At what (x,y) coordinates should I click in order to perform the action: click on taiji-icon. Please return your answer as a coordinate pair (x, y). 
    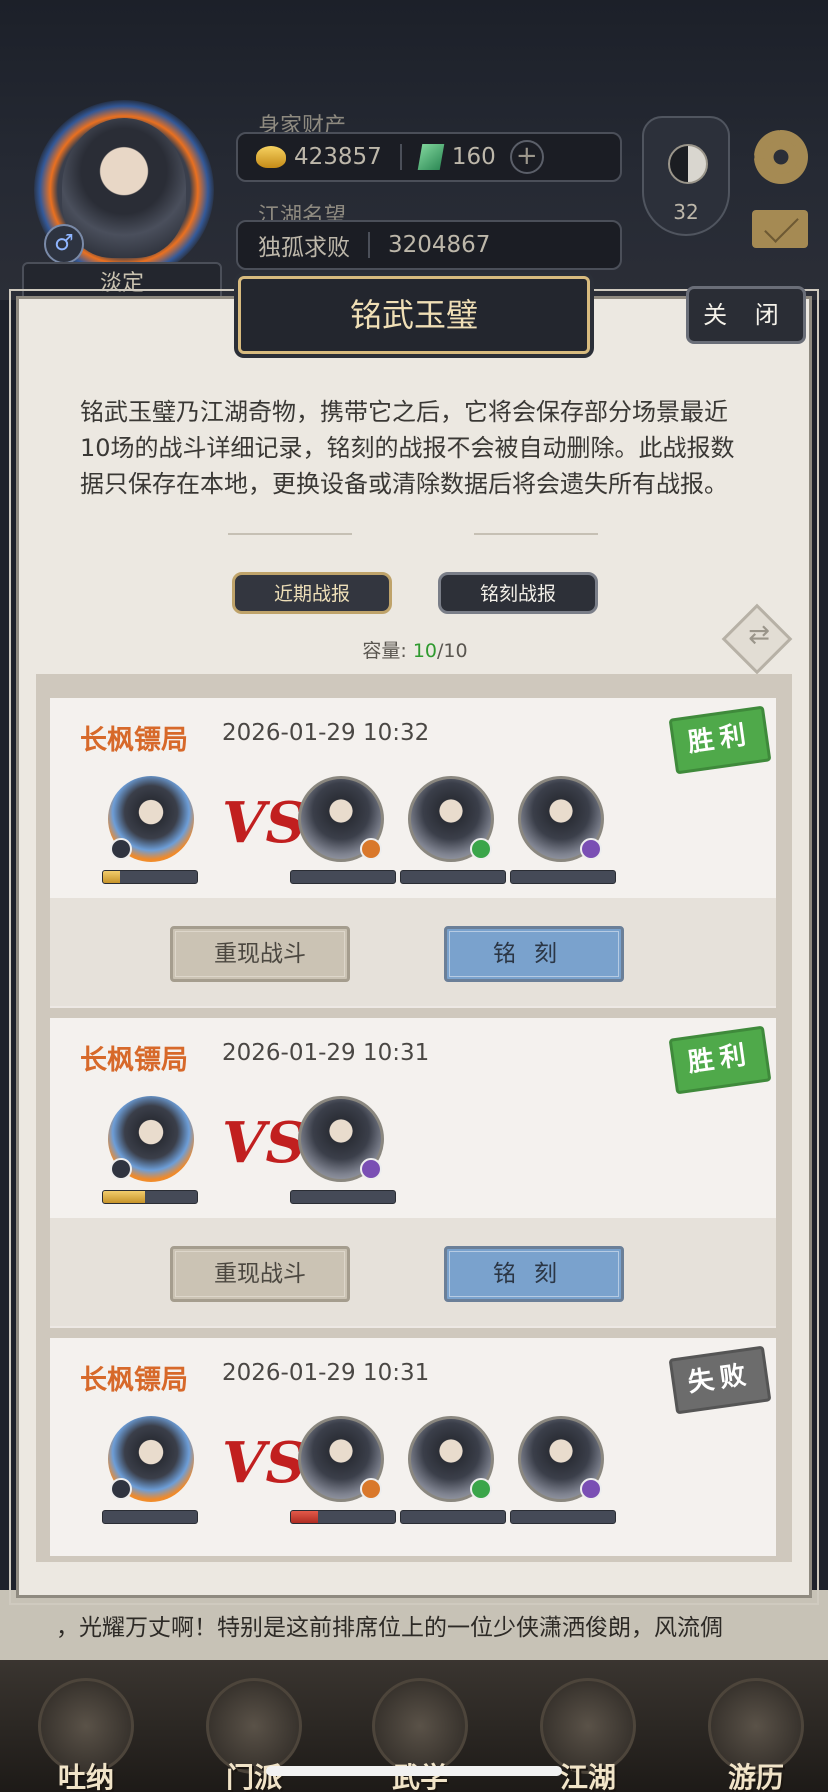
    Looking at the image, I should click on (688, 164).